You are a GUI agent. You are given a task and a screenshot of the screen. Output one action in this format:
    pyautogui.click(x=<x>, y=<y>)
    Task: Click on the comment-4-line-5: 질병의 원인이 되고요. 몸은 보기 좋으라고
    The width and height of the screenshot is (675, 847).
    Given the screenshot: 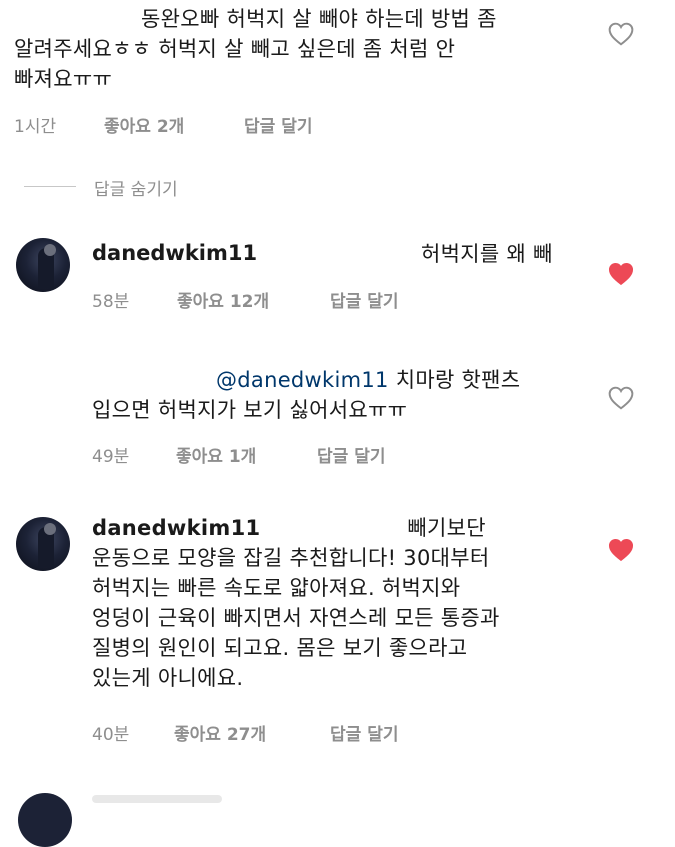 What is the action you would take?
    pyautogui.click(x=280, y=648)
    